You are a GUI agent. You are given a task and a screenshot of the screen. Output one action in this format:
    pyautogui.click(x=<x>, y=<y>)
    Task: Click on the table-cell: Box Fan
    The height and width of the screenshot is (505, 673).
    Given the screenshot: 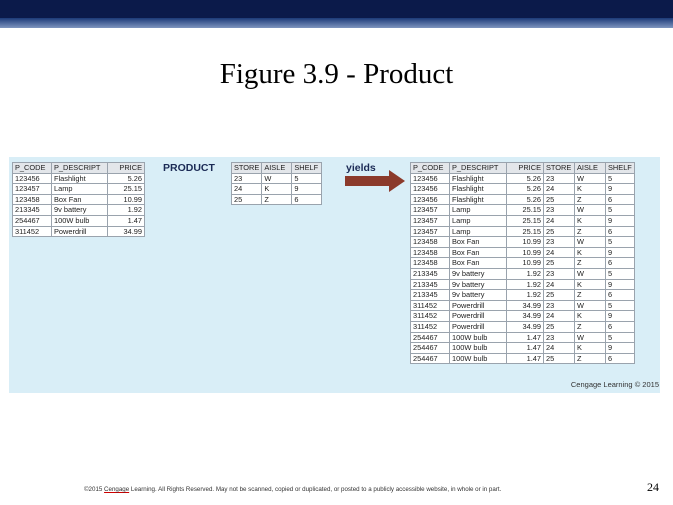 What is the action you would take?
    pyautogui.click(x=478, y=242)
    